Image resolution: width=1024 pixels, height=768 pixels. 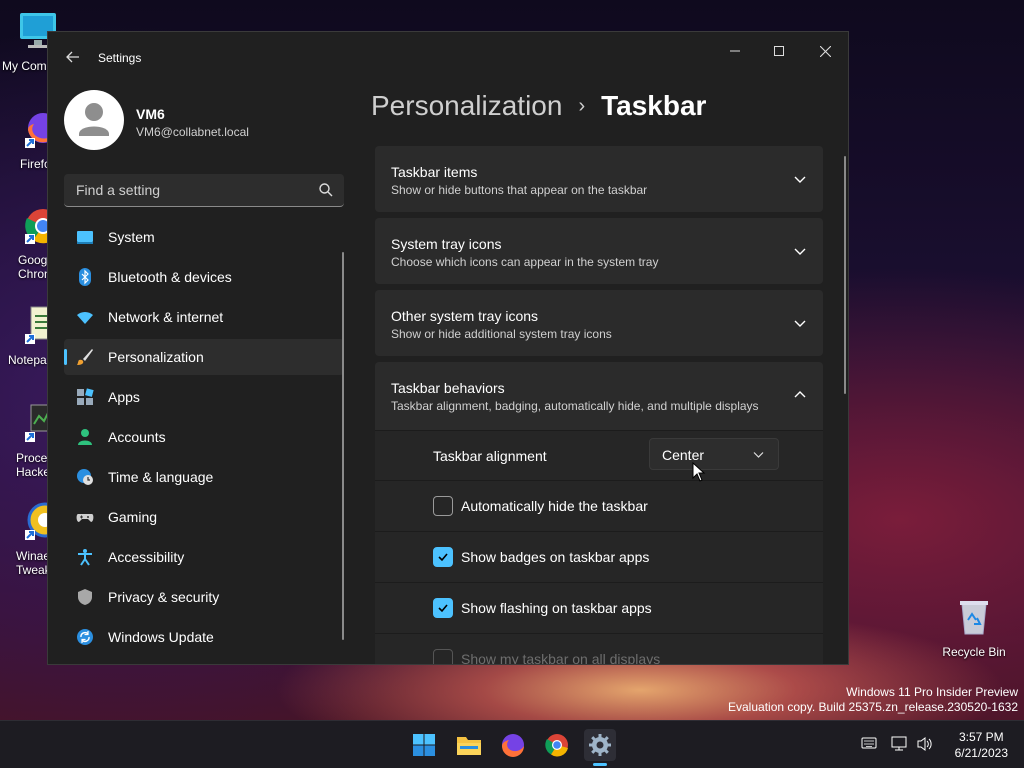 I want to click on show-flashing-checkbox, so click(x=443, y=608).